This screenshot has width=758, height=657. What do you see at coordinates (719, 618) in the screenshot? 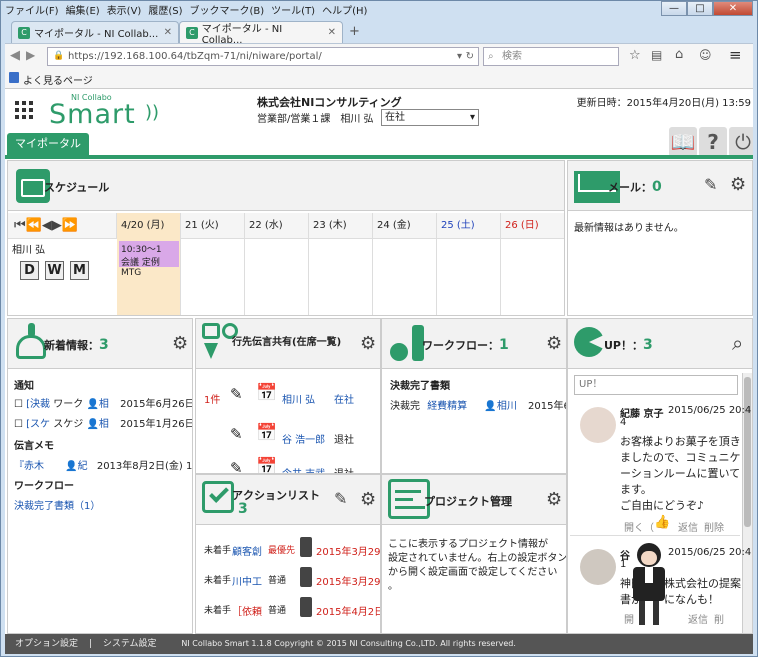
I see `up-delete-link: 削` at bounding box center [719, 618].